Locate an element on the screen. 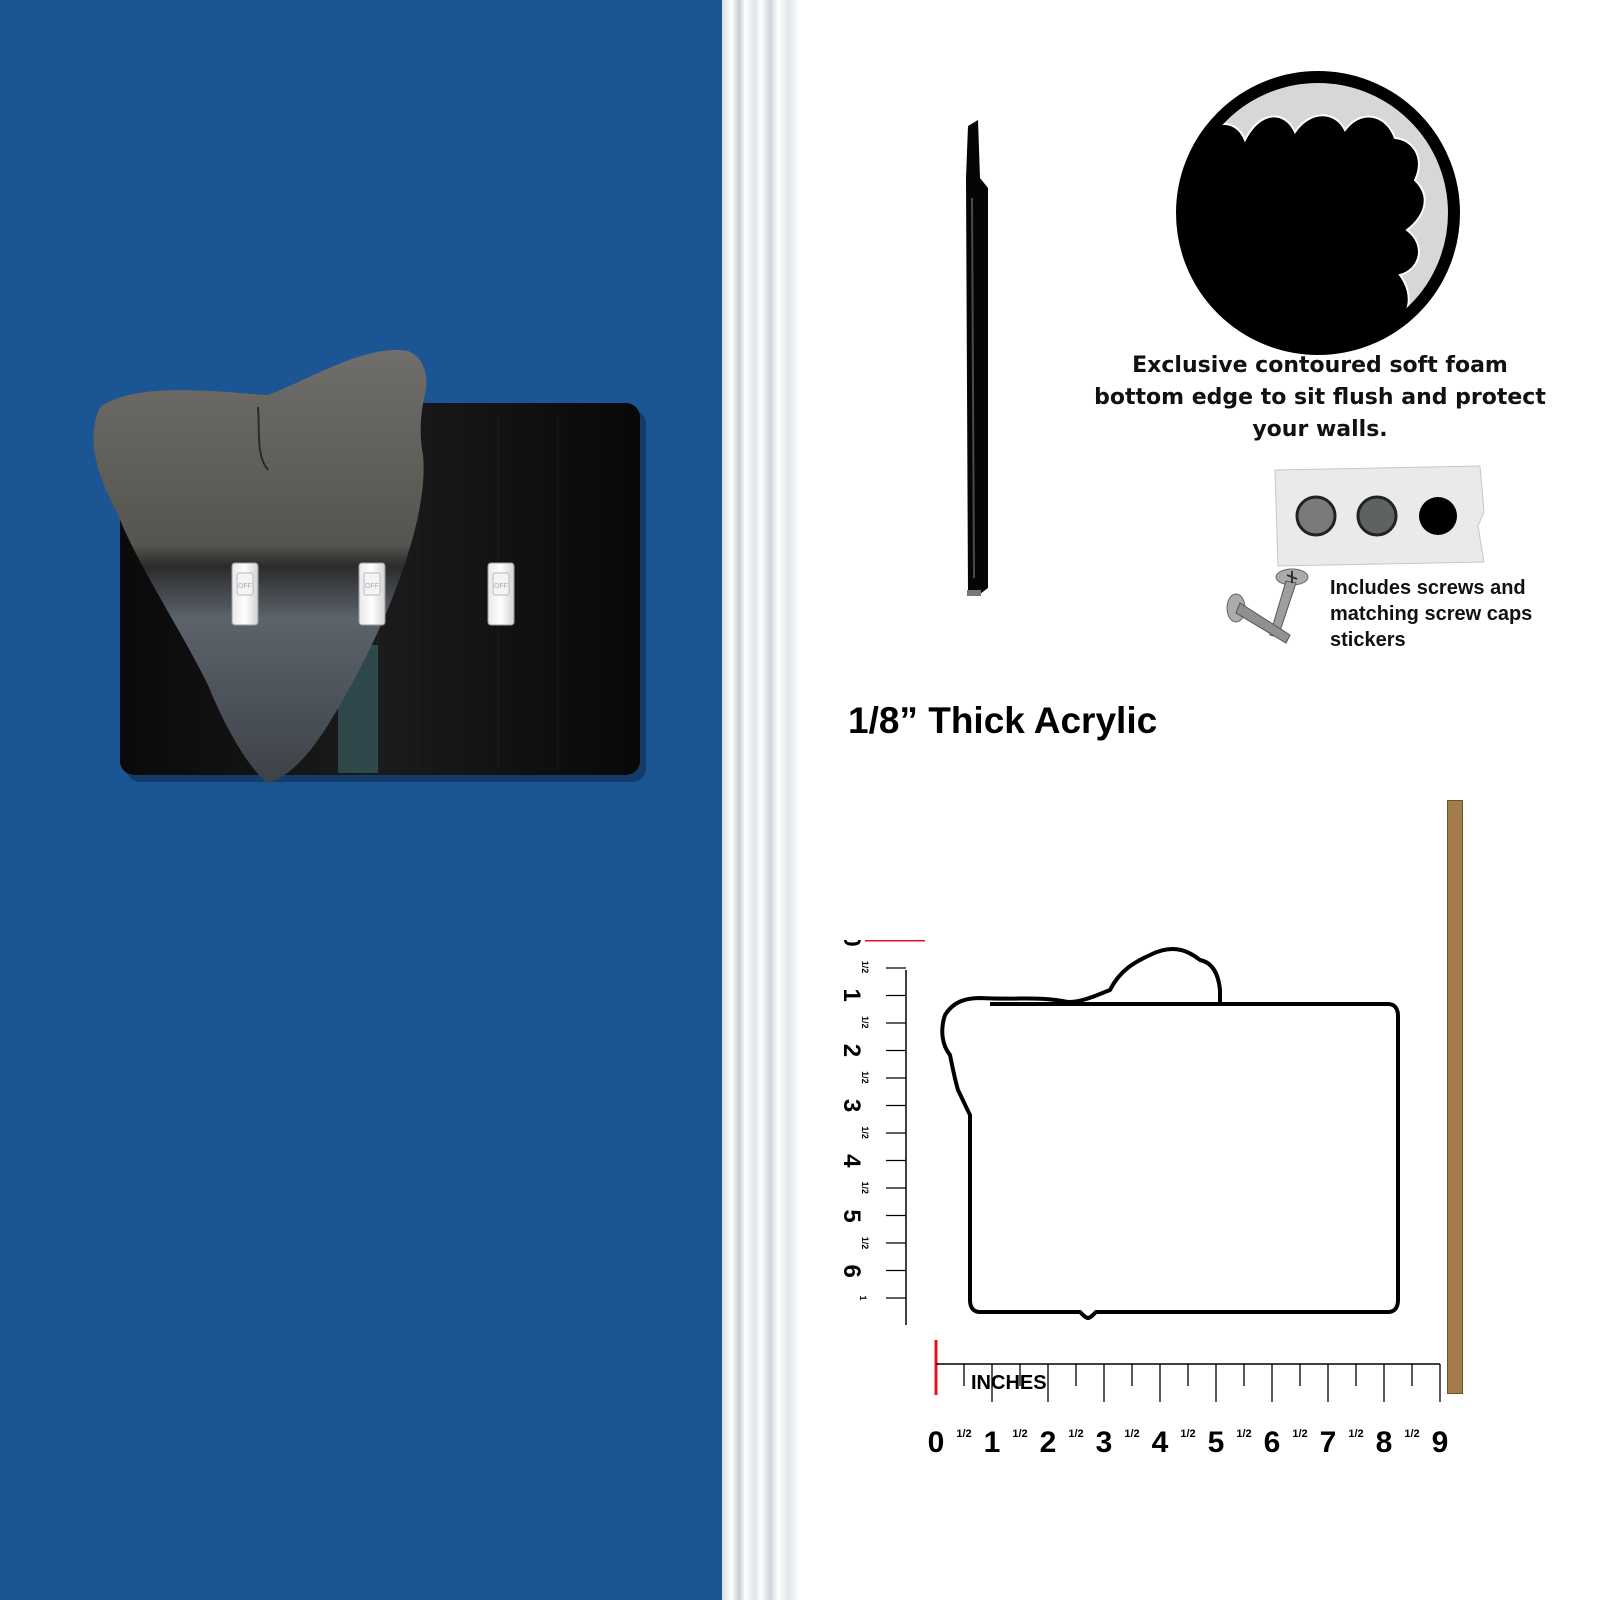 The width and height of the screenshot is (1600, 1600). plate-side-profile is located at coordinates (977, 358).